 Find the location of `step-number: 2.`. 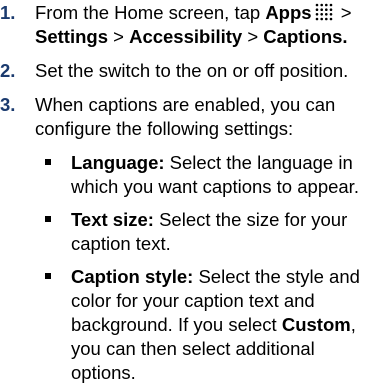

step-number: 2. is located at coordinates (8, 70).